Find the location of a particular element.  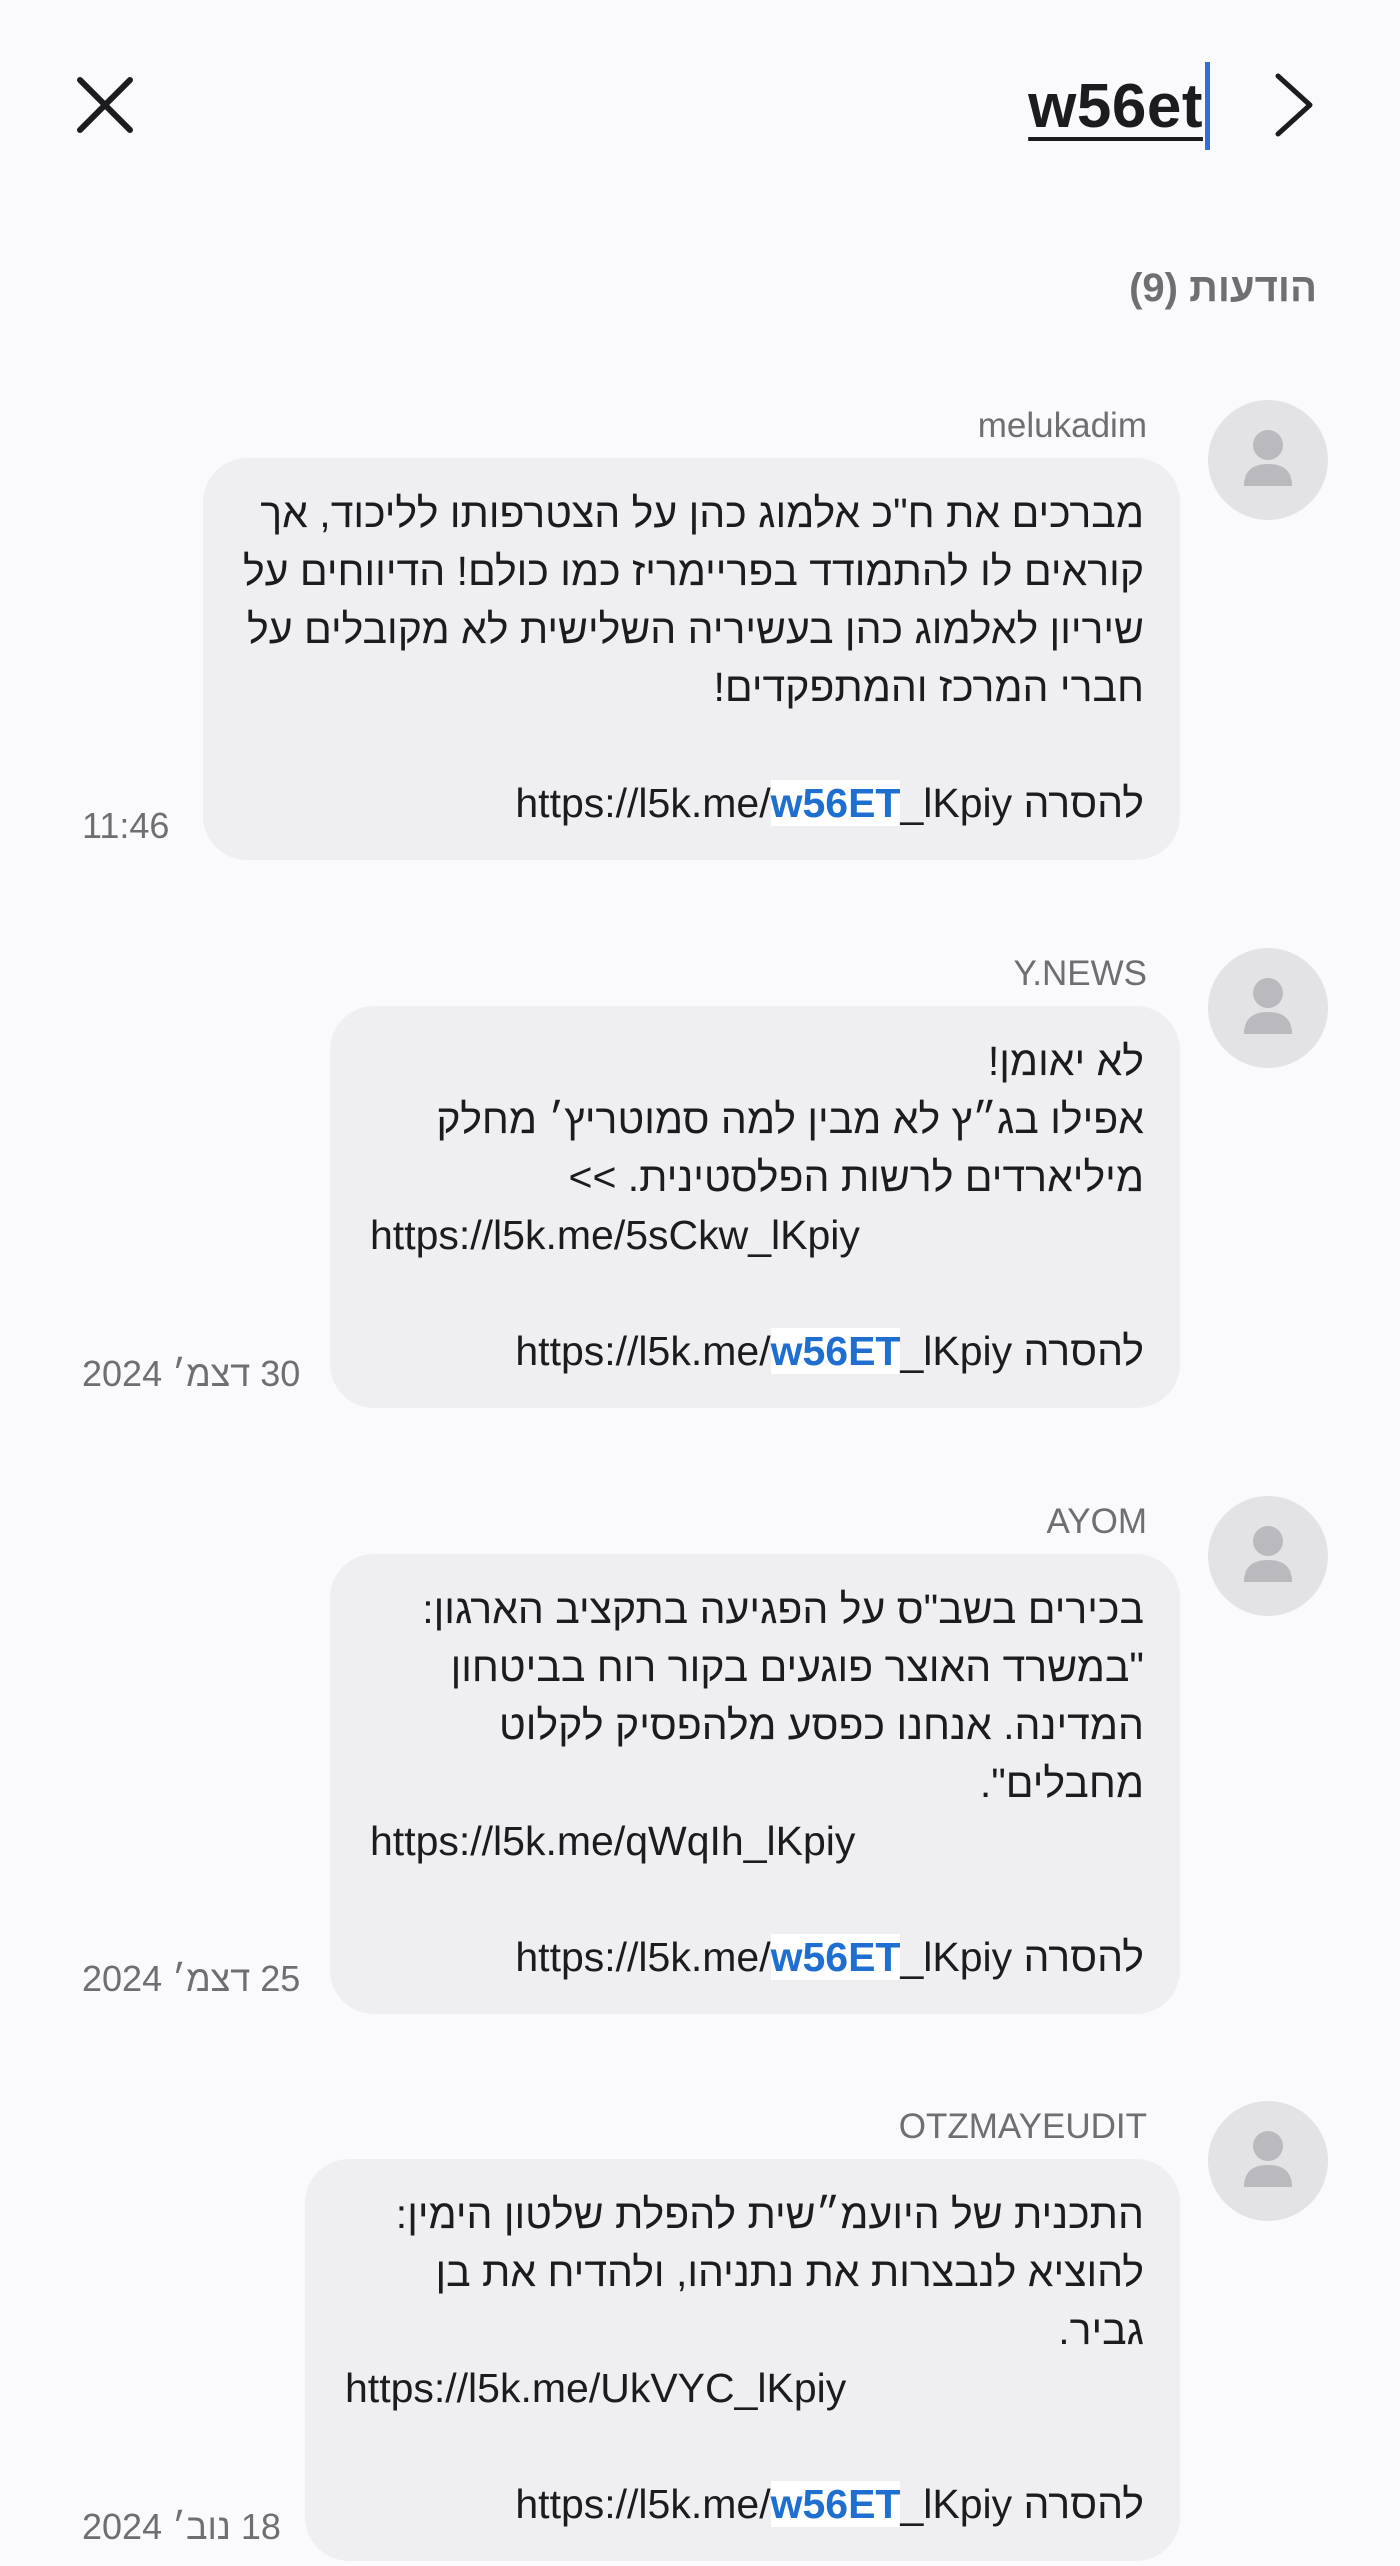

message-line: חברי המרכז והמתפקדים! is located at coordinates (928, 687).